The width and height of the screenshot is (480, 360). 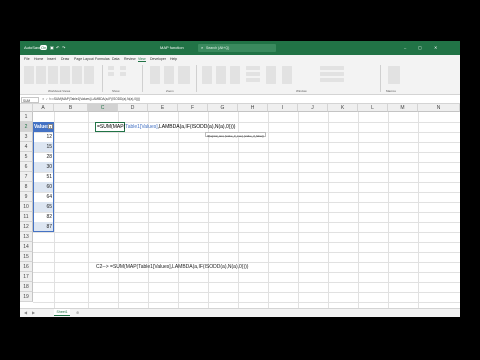 What do you see at coordinates (71, 108) in the screenshot?
I see `column-header: B` at bounding box center [71, 108].